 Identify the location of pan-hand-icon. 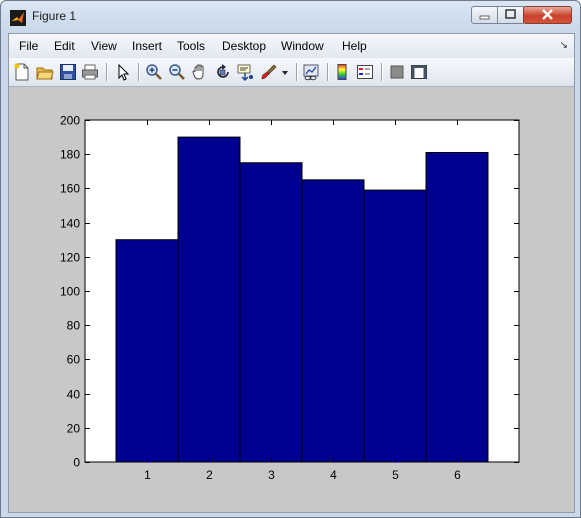
(200, 72).